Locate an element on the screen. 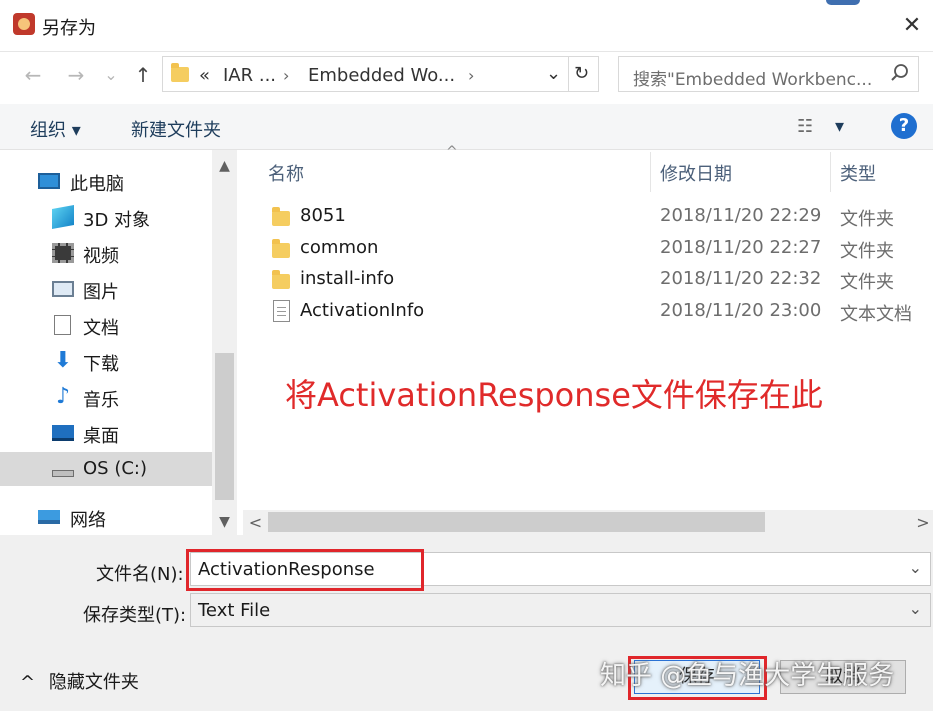  scroll-right-icon: > is located at coordinates (923, 522).